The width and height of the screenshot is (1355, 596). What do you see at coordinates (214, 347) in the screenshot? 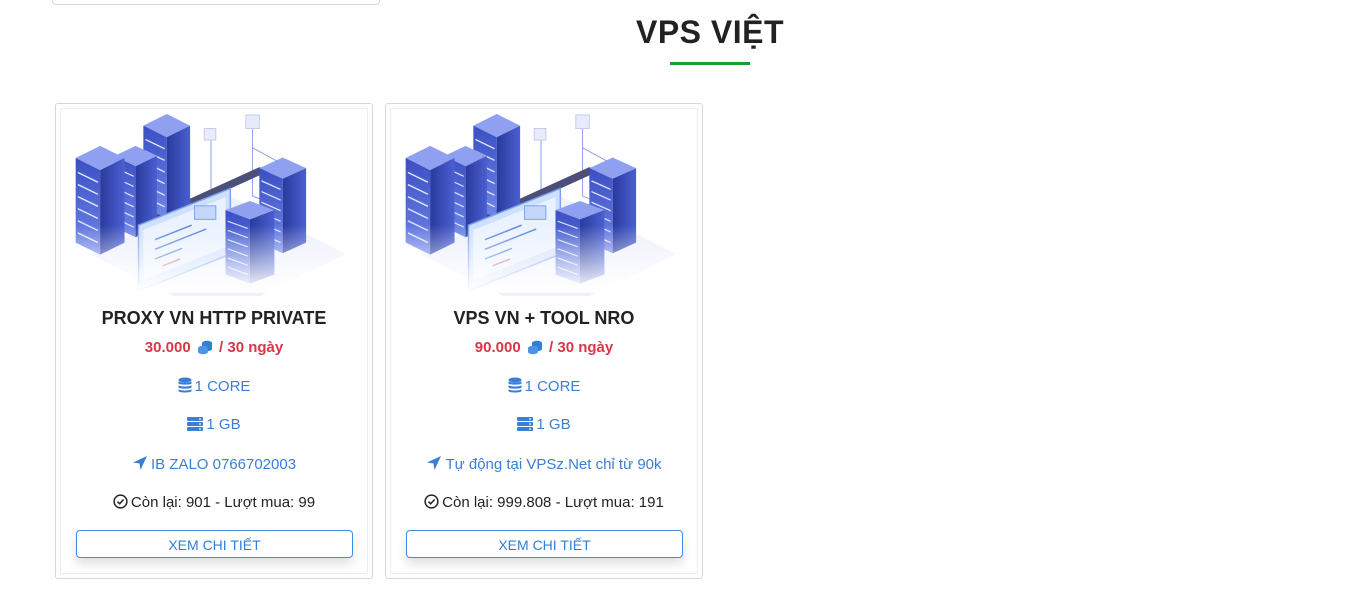
I see `product-price: 30.000 / 30 ngày` at bounding box center [214, 347].